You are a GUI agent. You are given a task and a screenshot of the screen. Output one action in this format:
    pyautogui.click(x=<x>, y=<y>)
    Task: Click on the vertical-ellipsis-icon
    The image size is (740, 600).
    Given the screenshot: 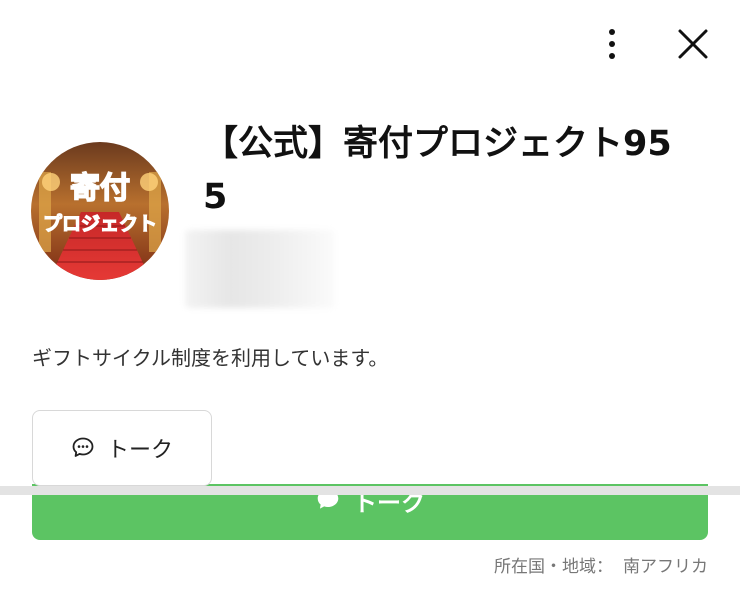 What is the action you would take?
    pyautogui.click(x=612, y=44)
    